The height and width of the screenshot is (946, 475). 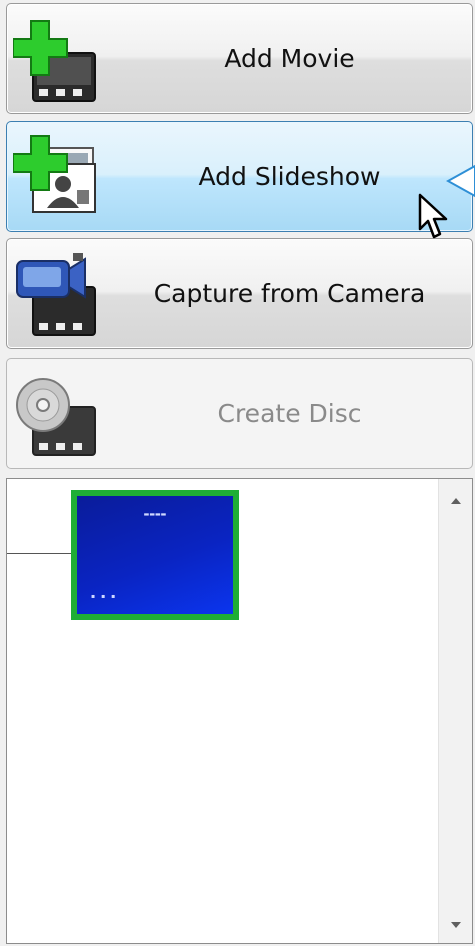 What do you see at coordinates (54, 61) in the screenshot?
I see `add-movie-icon` at bounding box center [54, 61].